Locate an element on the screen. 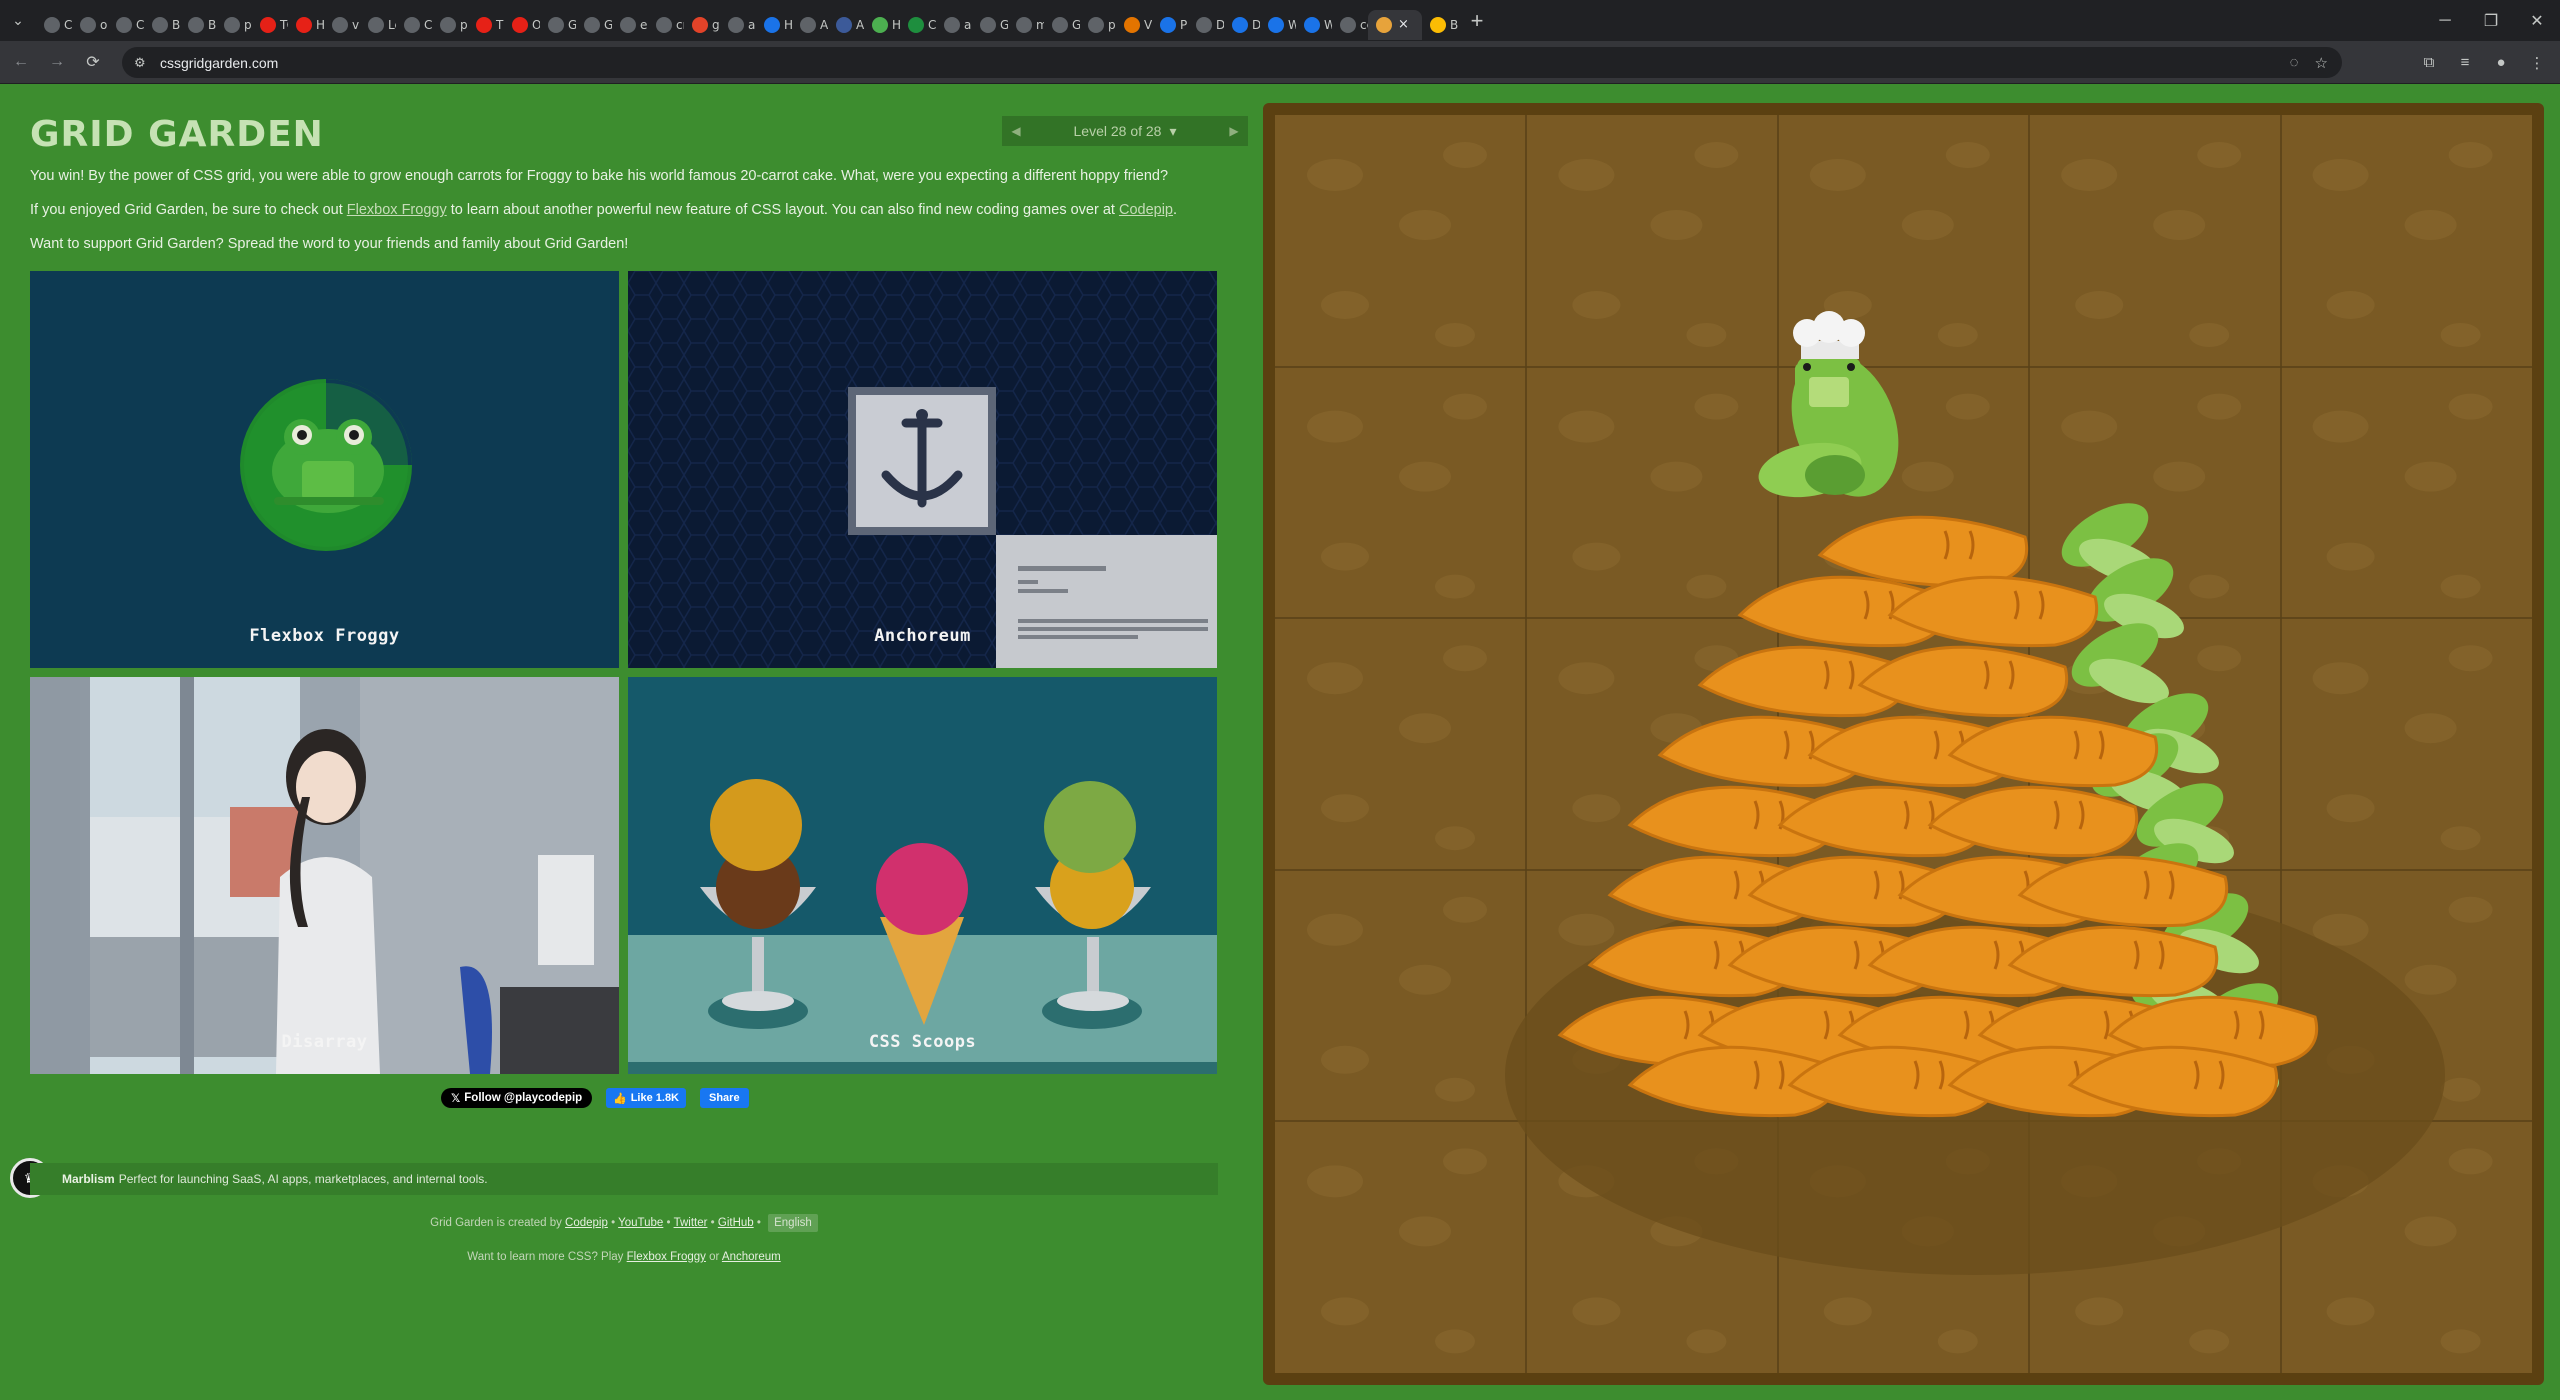 The height and width of the screenshot is (1400, 2560). css-scoops-card: CSS Scoops is located at coordinates (922, 875).